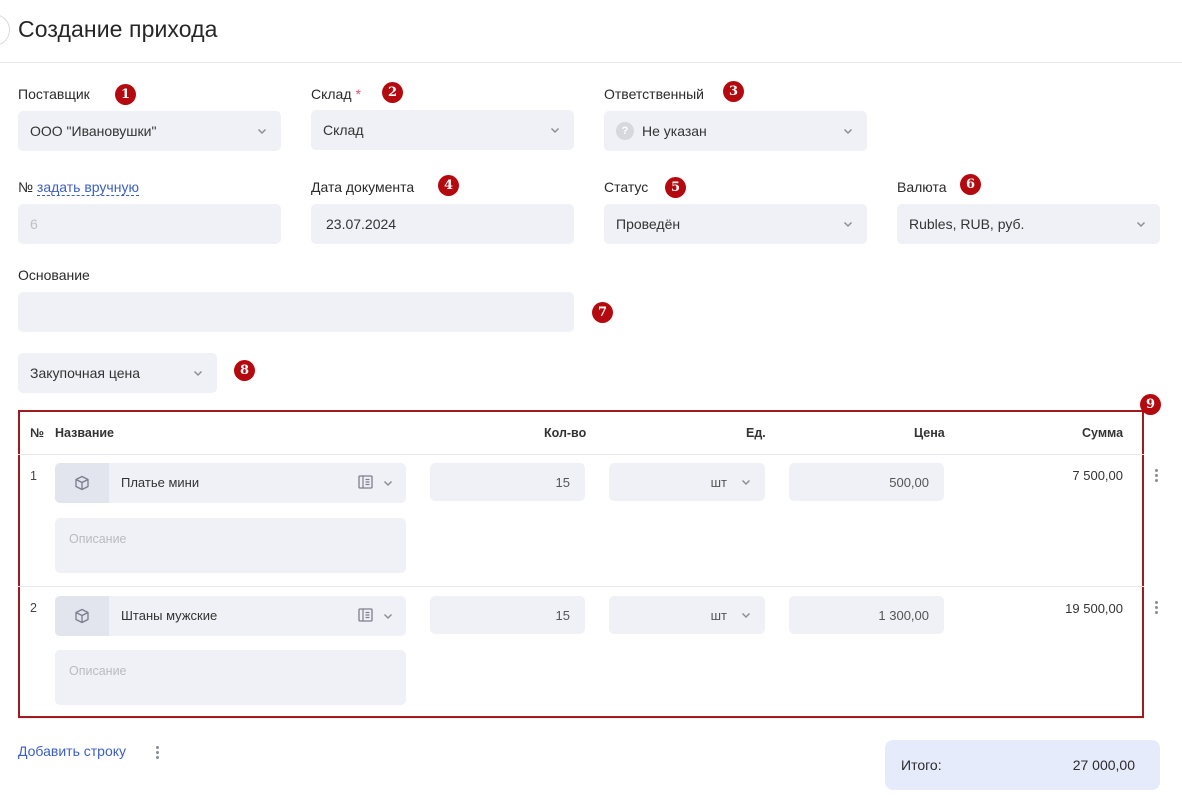  I want to click on col-header-num: №, so click(37, 433).